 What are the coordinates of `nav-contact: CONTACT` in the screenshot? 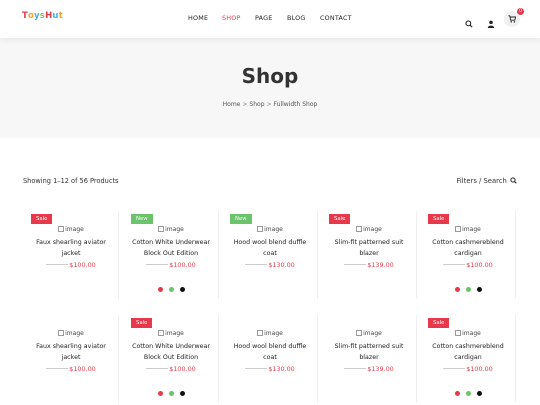 It's located at (336, 18).